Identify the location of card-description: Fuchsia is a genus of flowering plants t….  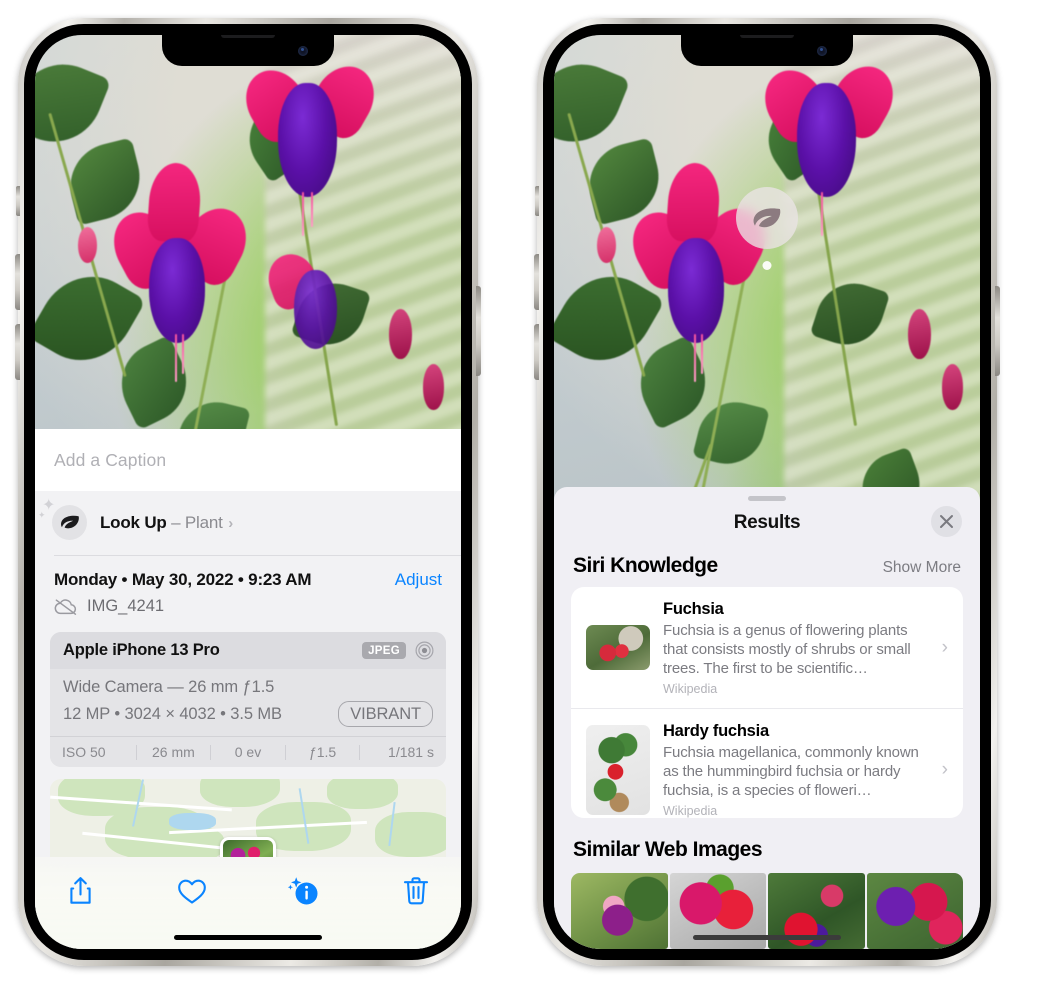
(787, 649).